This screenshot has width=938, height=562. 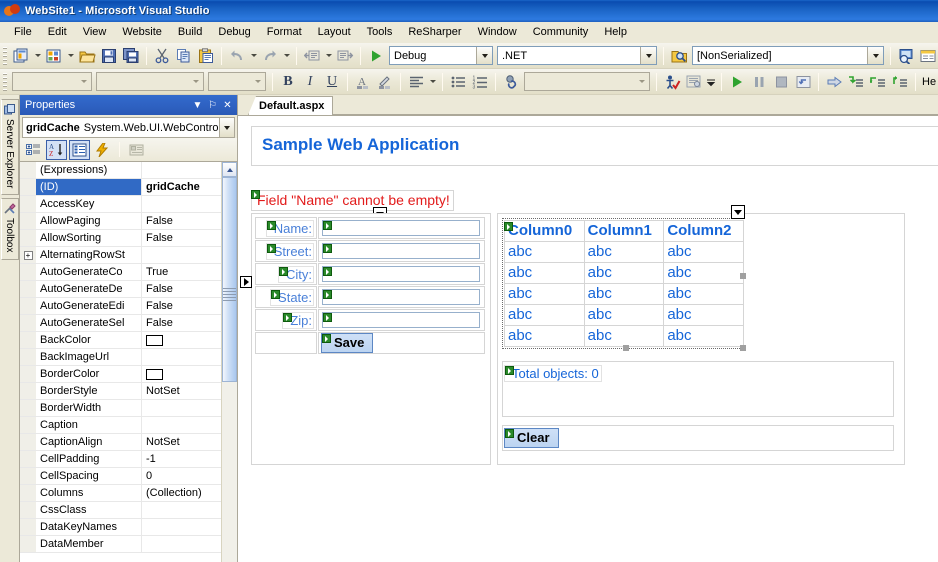 I want to click on properties-scrollbar, so click(x=229, y=362).